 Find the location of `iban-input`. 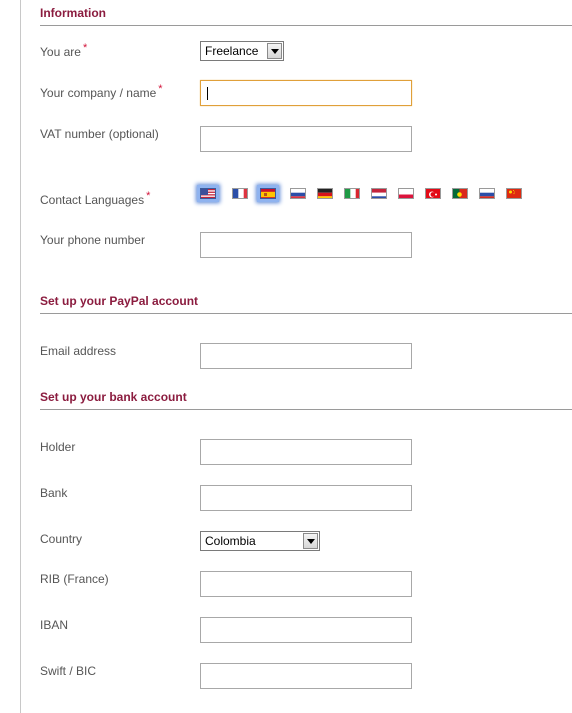

iban-input is located at coordinates (306, 630).